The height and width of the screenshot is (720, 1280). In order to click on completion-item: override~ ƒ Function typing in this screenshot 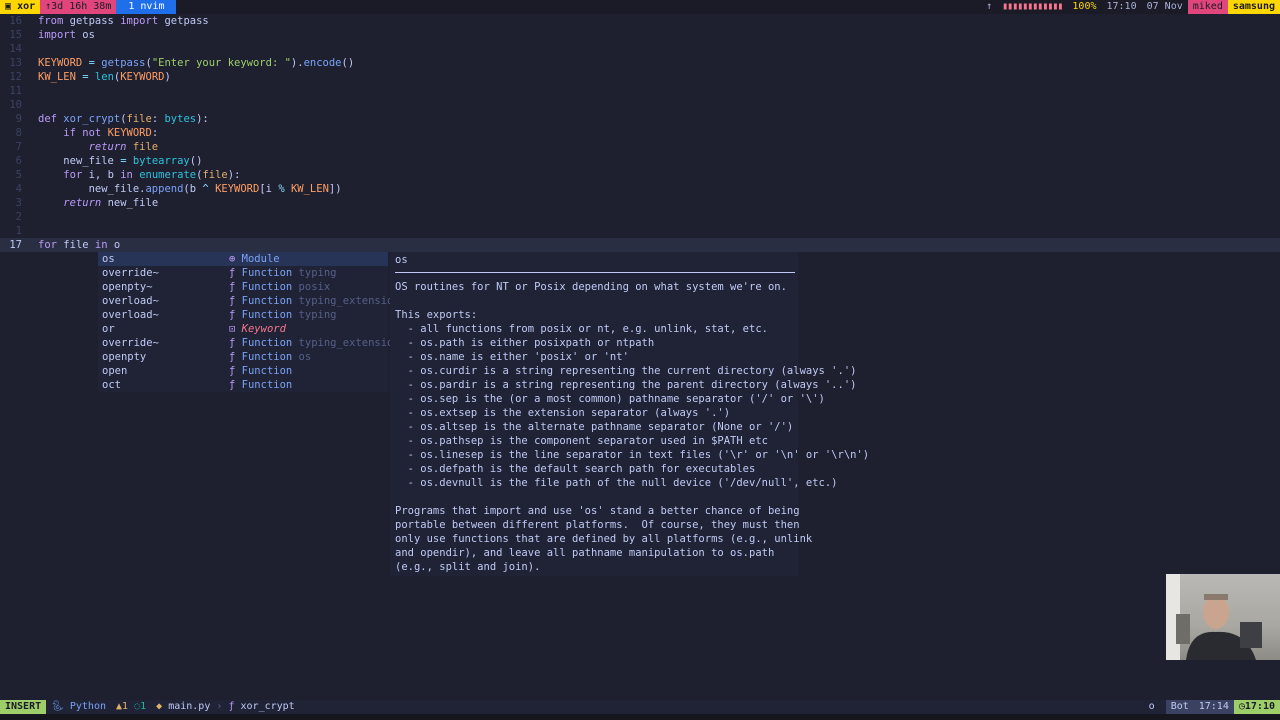, I will do `click(243, 273)`.